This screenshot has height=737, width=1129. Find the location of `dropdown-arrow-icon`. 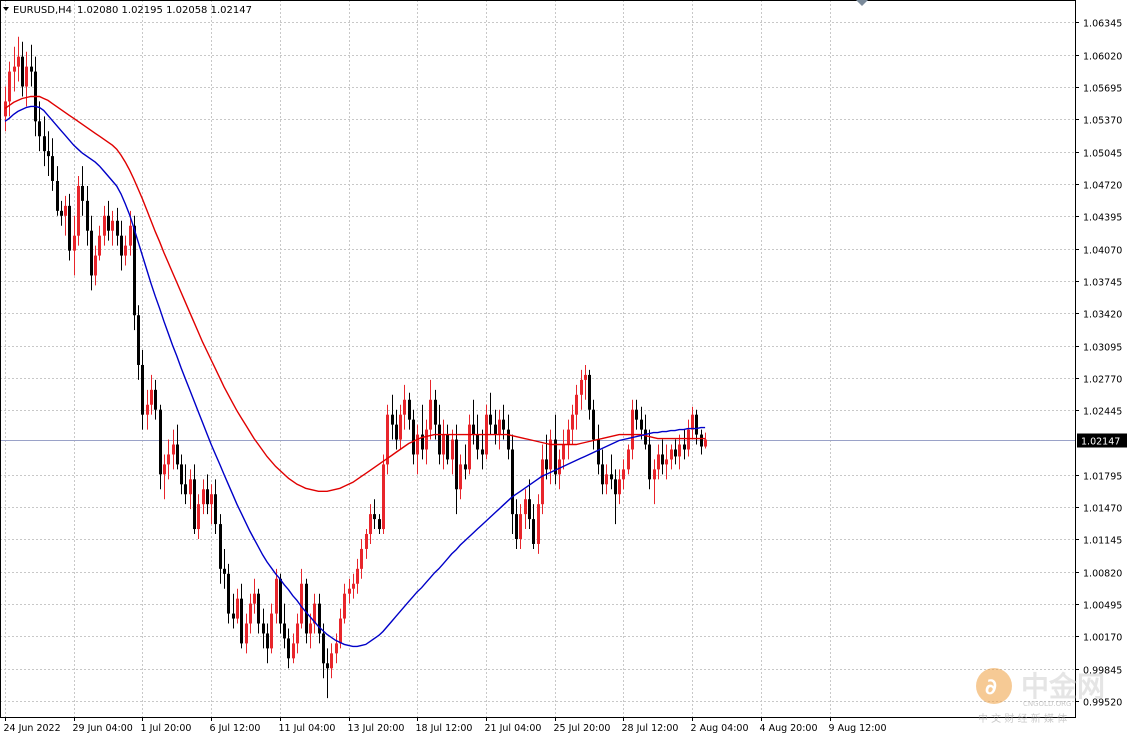

dropdown-arrow-icon is located at coordinates (6, 9).